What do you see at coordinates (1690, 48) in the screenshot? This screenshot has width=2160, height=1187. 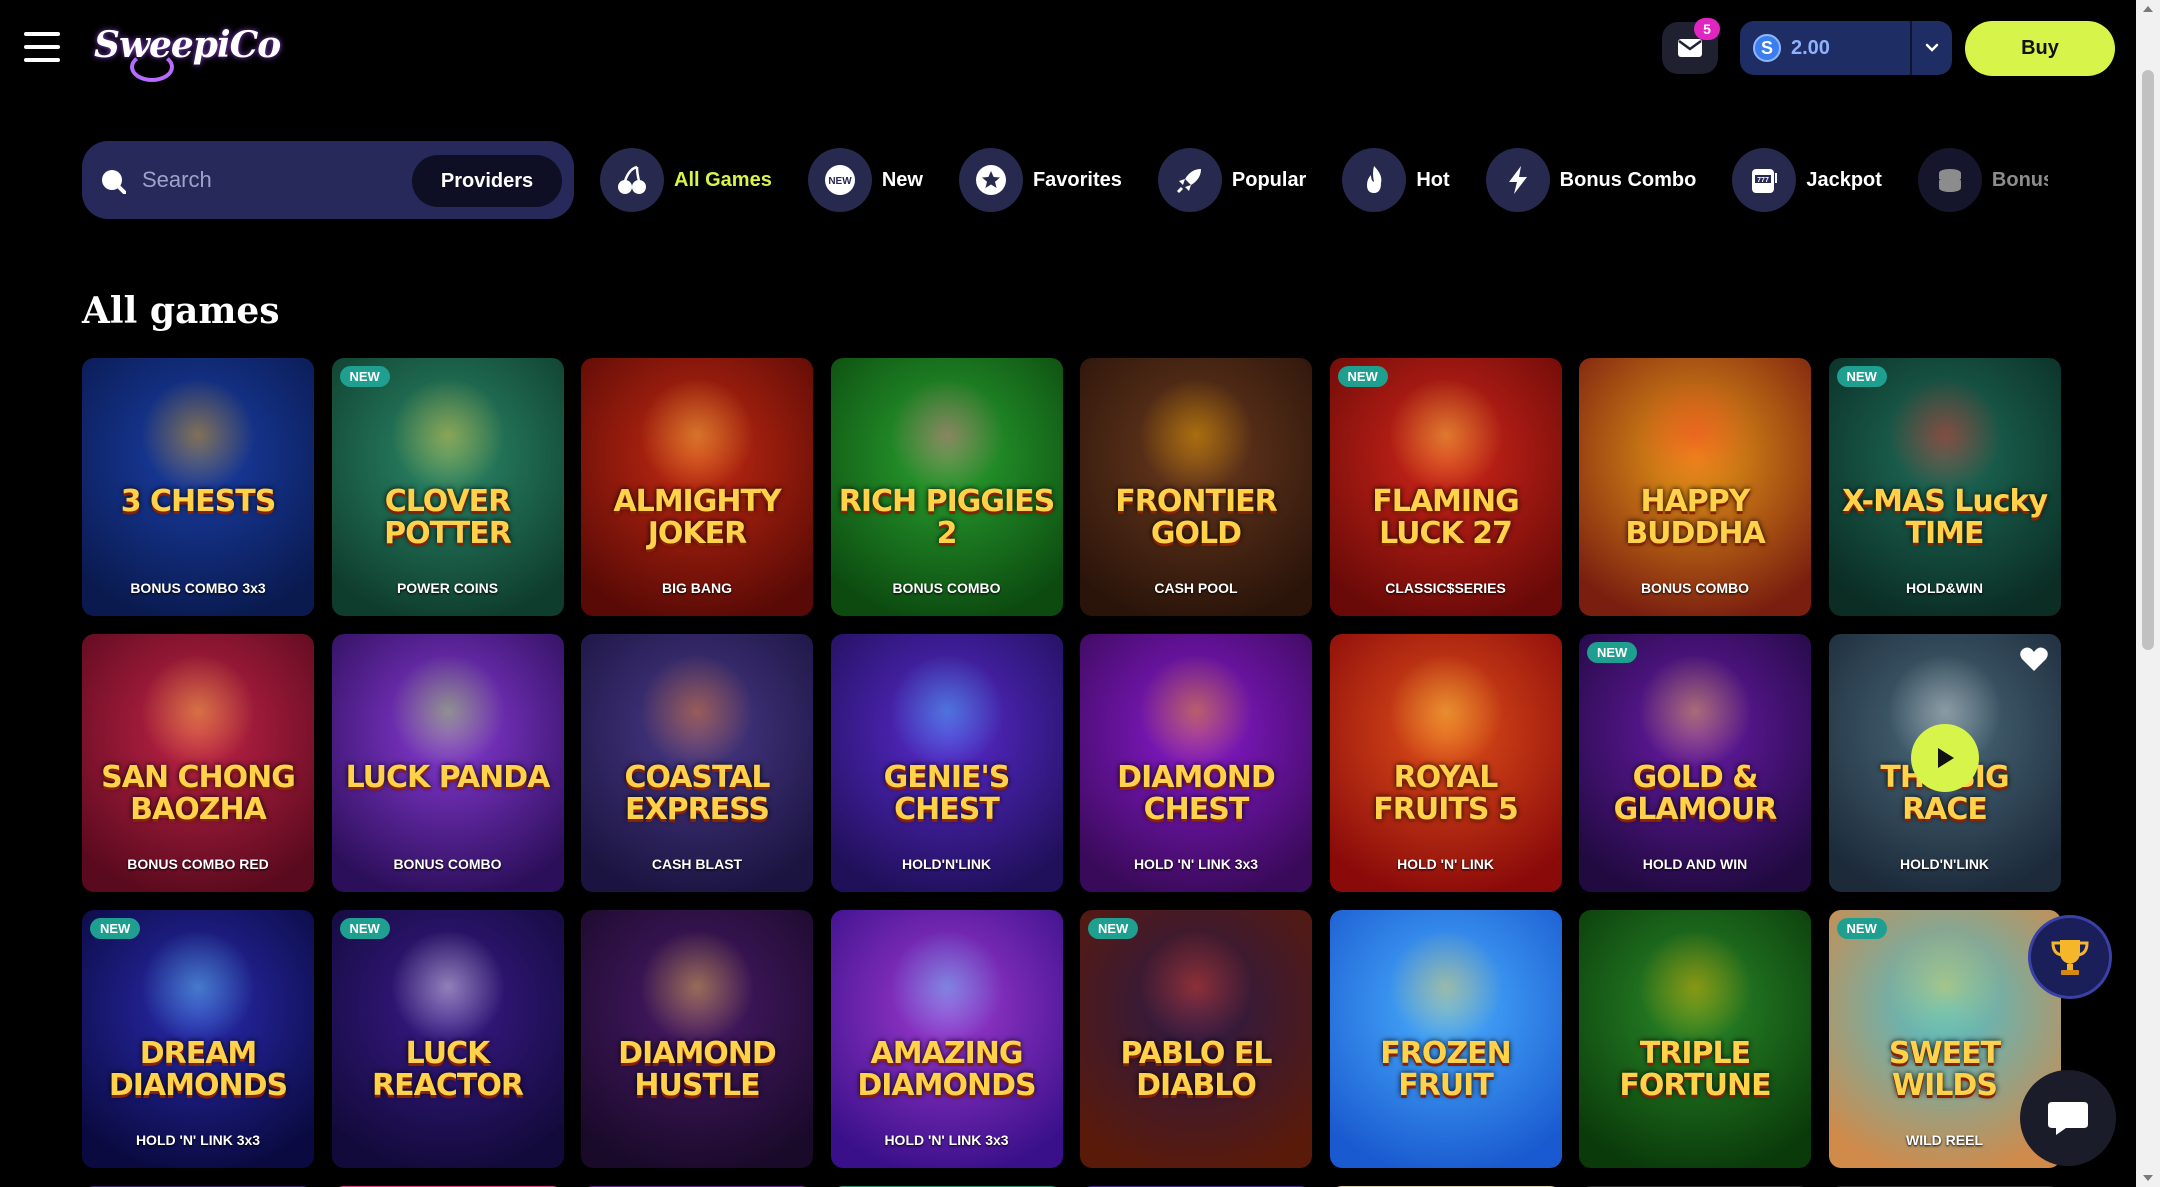 I see `mail-icon` at bounding box center [1690, 48].